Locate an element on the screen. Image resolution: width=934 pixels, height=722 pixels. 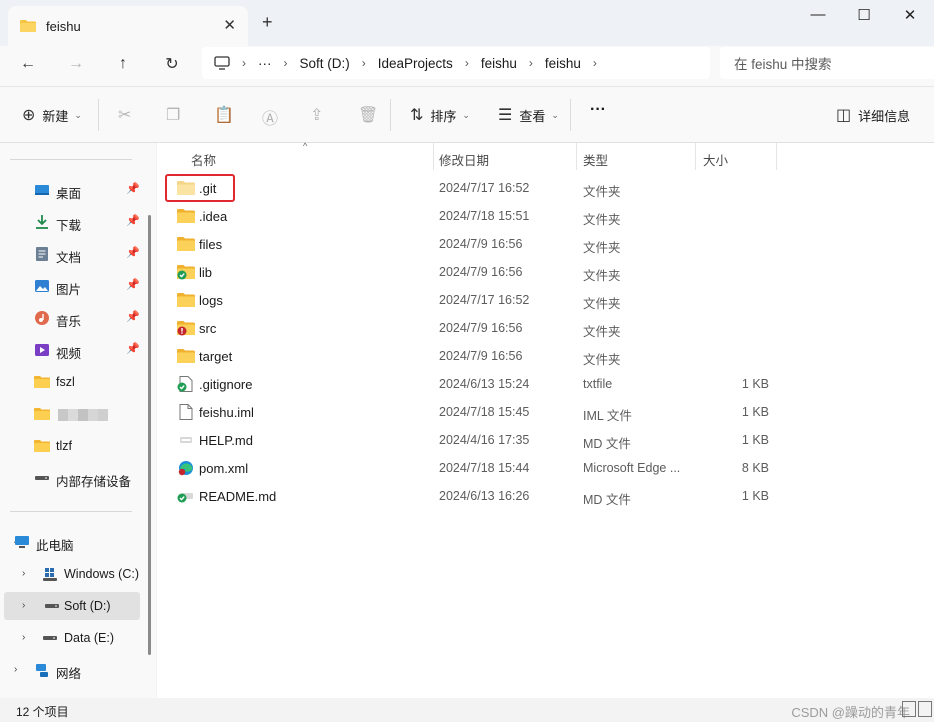
view-toggle is located at coordinates (917, 709).